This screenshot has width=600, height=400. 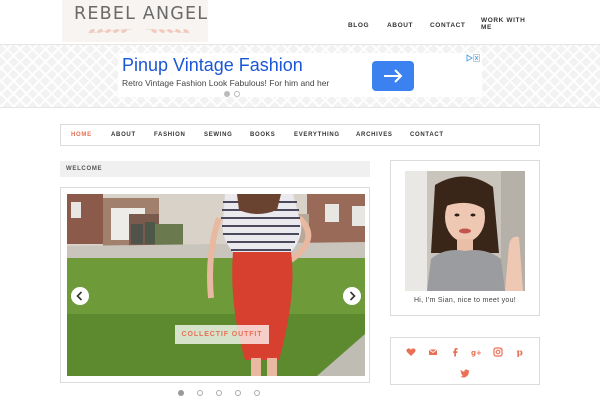 What do you see at coordinates (433, 352) in the screenshot?
I see `email-icon` at bounding box center [433, 352].